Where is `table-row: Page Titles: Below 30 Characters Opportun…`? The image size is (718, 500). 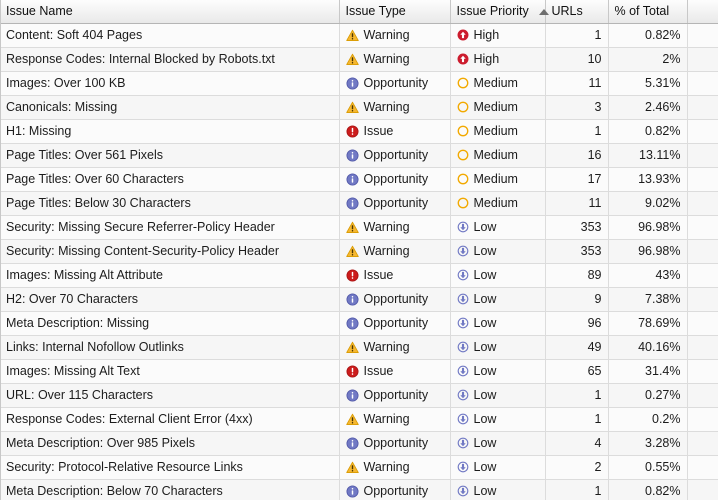
table-row: Page Titles: Below 30 Characters Opportun… is located at coordinates (359, 203).